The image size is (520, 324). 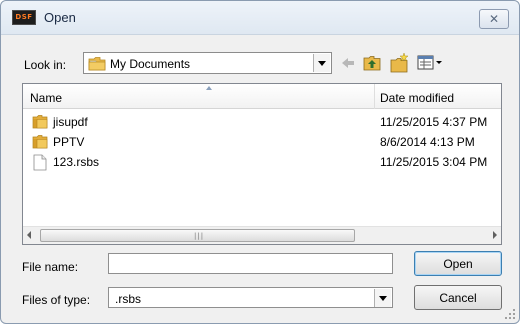 I want to click on files-of-type-label: Files of type:, so click(x=56, y=300).